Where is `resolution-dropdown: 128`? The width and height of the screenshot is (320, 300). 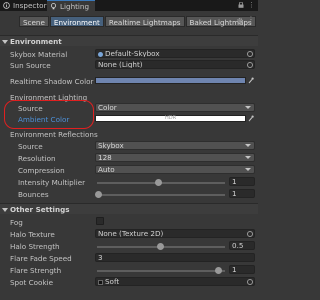 resolution-dropdown: 128 is located at coordinates (175, 157).